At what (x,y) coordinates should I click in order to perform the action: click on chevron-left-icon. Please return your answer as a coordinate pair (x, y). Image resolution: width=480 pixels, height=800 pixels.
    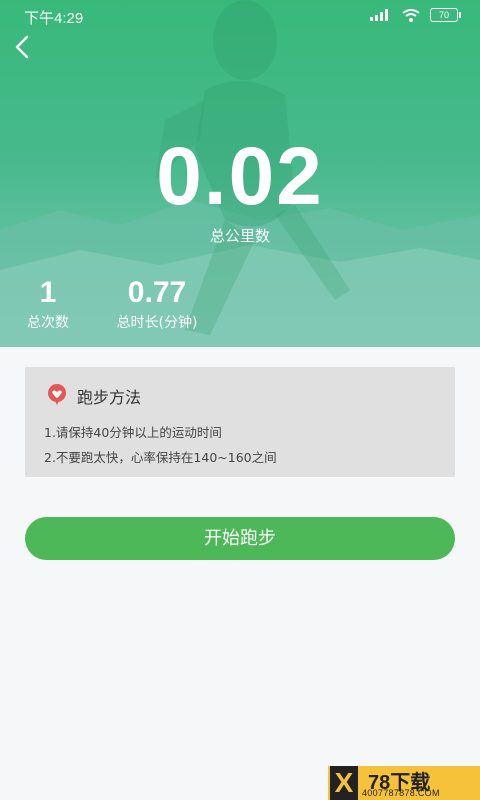
    Looking at the image, I should click on (23, 47).